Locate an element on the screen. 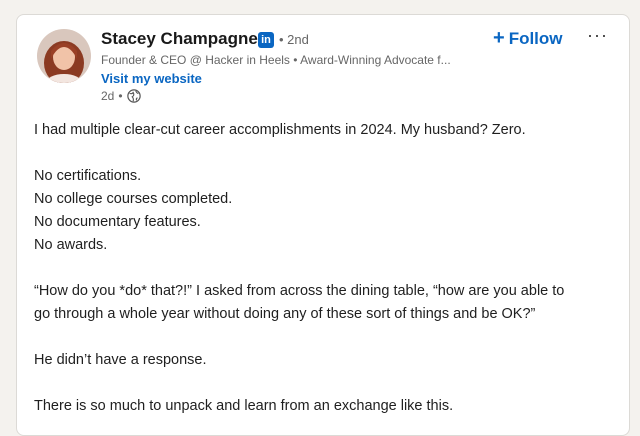 The width and height of the screenshot is (640, 436). avatar-image is located at coordinates (64, 56).